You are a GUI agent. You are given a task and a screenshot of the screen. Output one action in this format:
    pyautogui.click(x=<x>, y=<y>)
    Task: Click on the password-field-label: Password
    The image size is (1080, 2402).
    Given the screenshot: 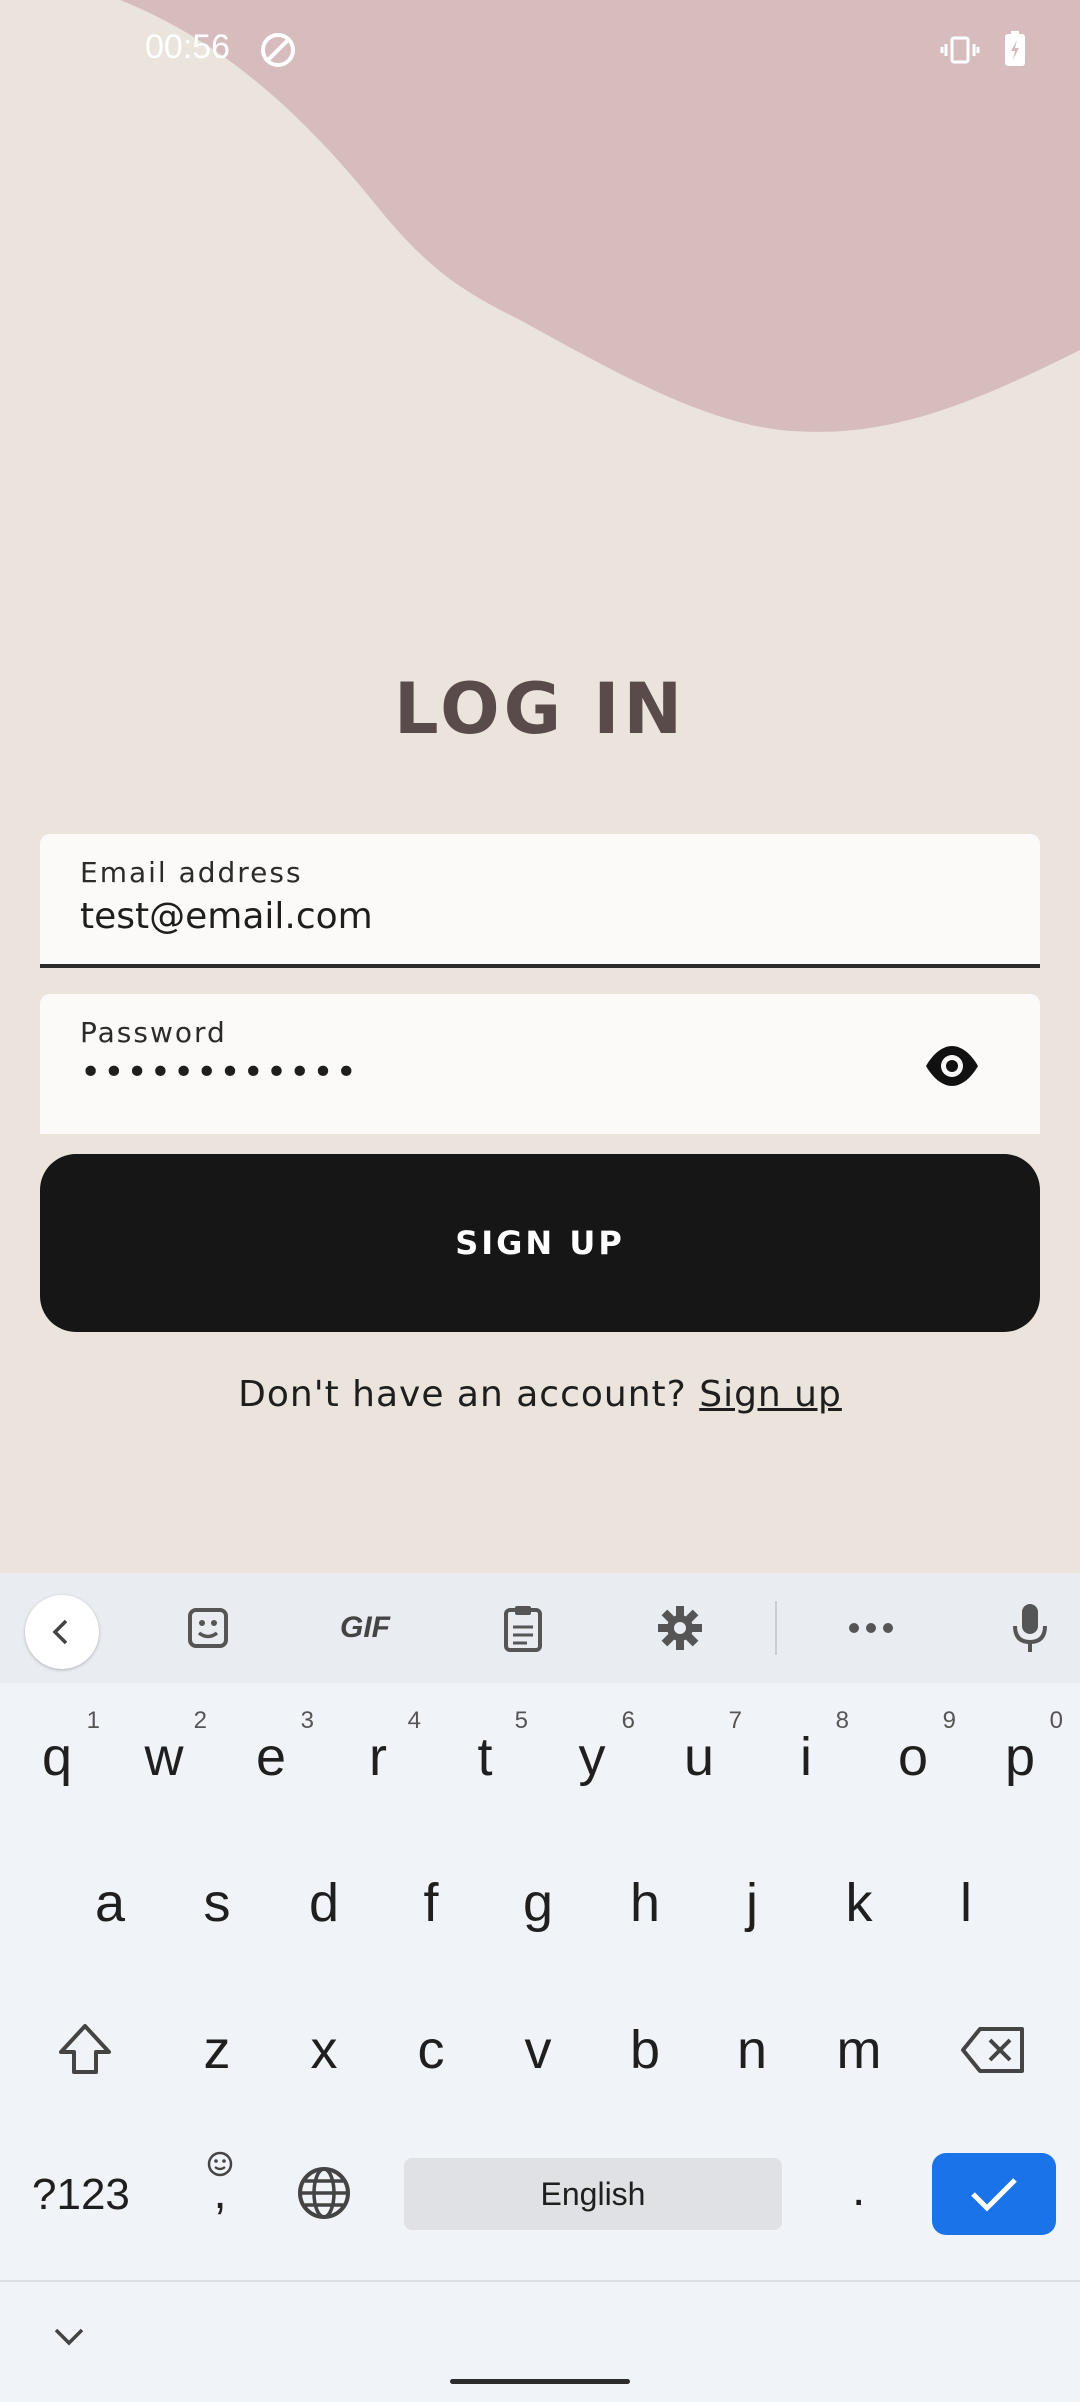 What is the action you would take?
    pyautogui.click(x=153, y=1032)
    